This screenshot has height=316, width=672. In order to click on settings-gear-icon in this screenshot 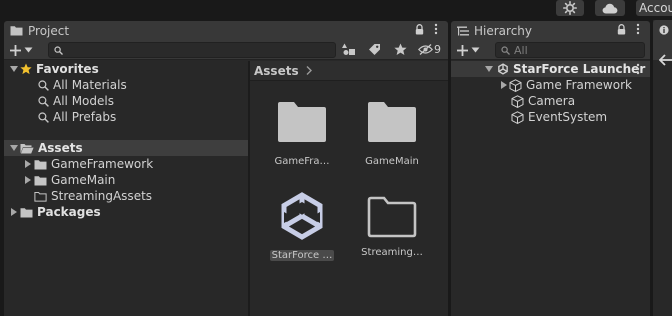, I will do `click(570, 8)`.